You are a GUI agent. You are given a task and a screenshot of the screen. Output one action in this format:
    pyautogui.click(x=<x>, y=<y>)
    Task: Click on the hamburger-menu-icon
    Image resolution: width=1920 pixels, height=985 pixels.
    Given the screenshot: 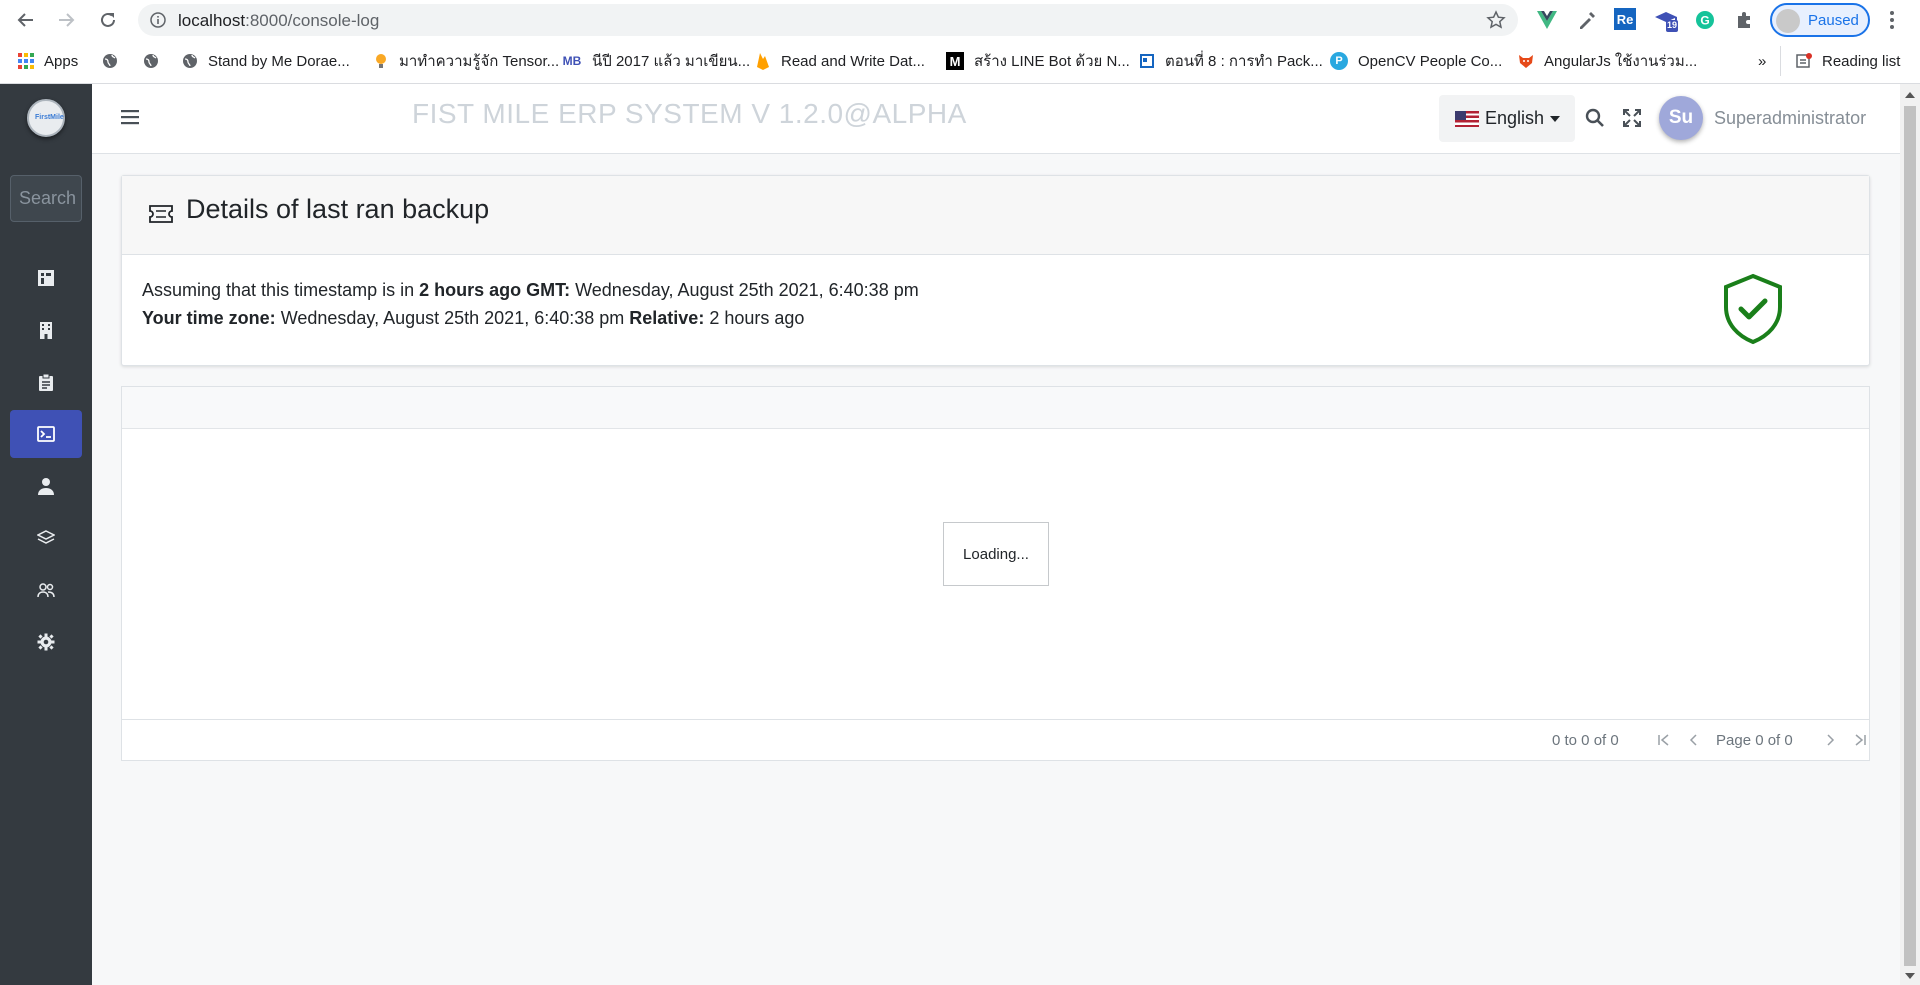 What is the action you would take?
    pyautogui.click(x=130, y=117)
    